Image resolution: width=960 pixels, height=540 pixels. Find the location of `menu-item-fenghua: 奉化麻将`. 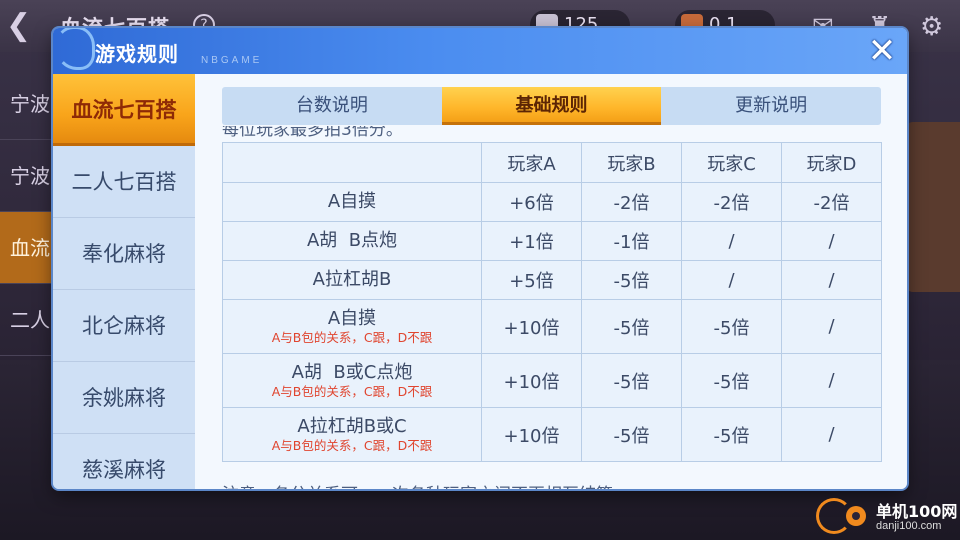

menu-item-fenghua: 奉化麻将 is located at coordinates (124, 254).